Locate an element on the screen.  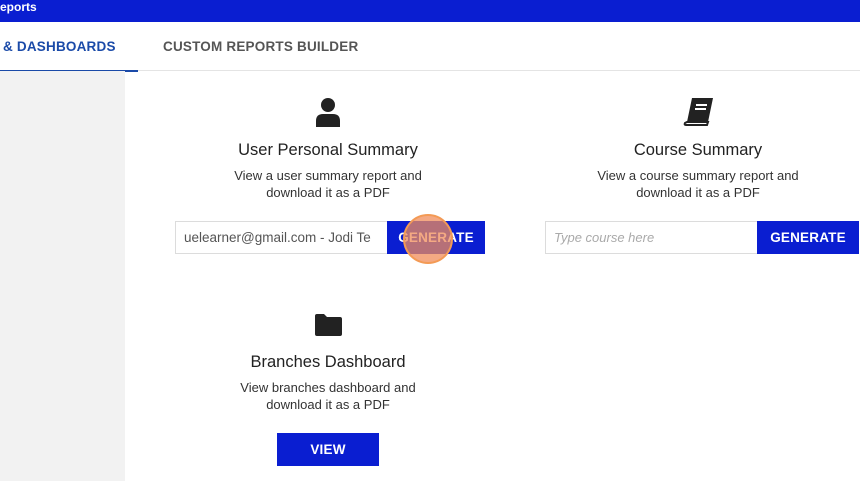
user-summary-generate-button: GENERATE is located at coordinates (436, 237).